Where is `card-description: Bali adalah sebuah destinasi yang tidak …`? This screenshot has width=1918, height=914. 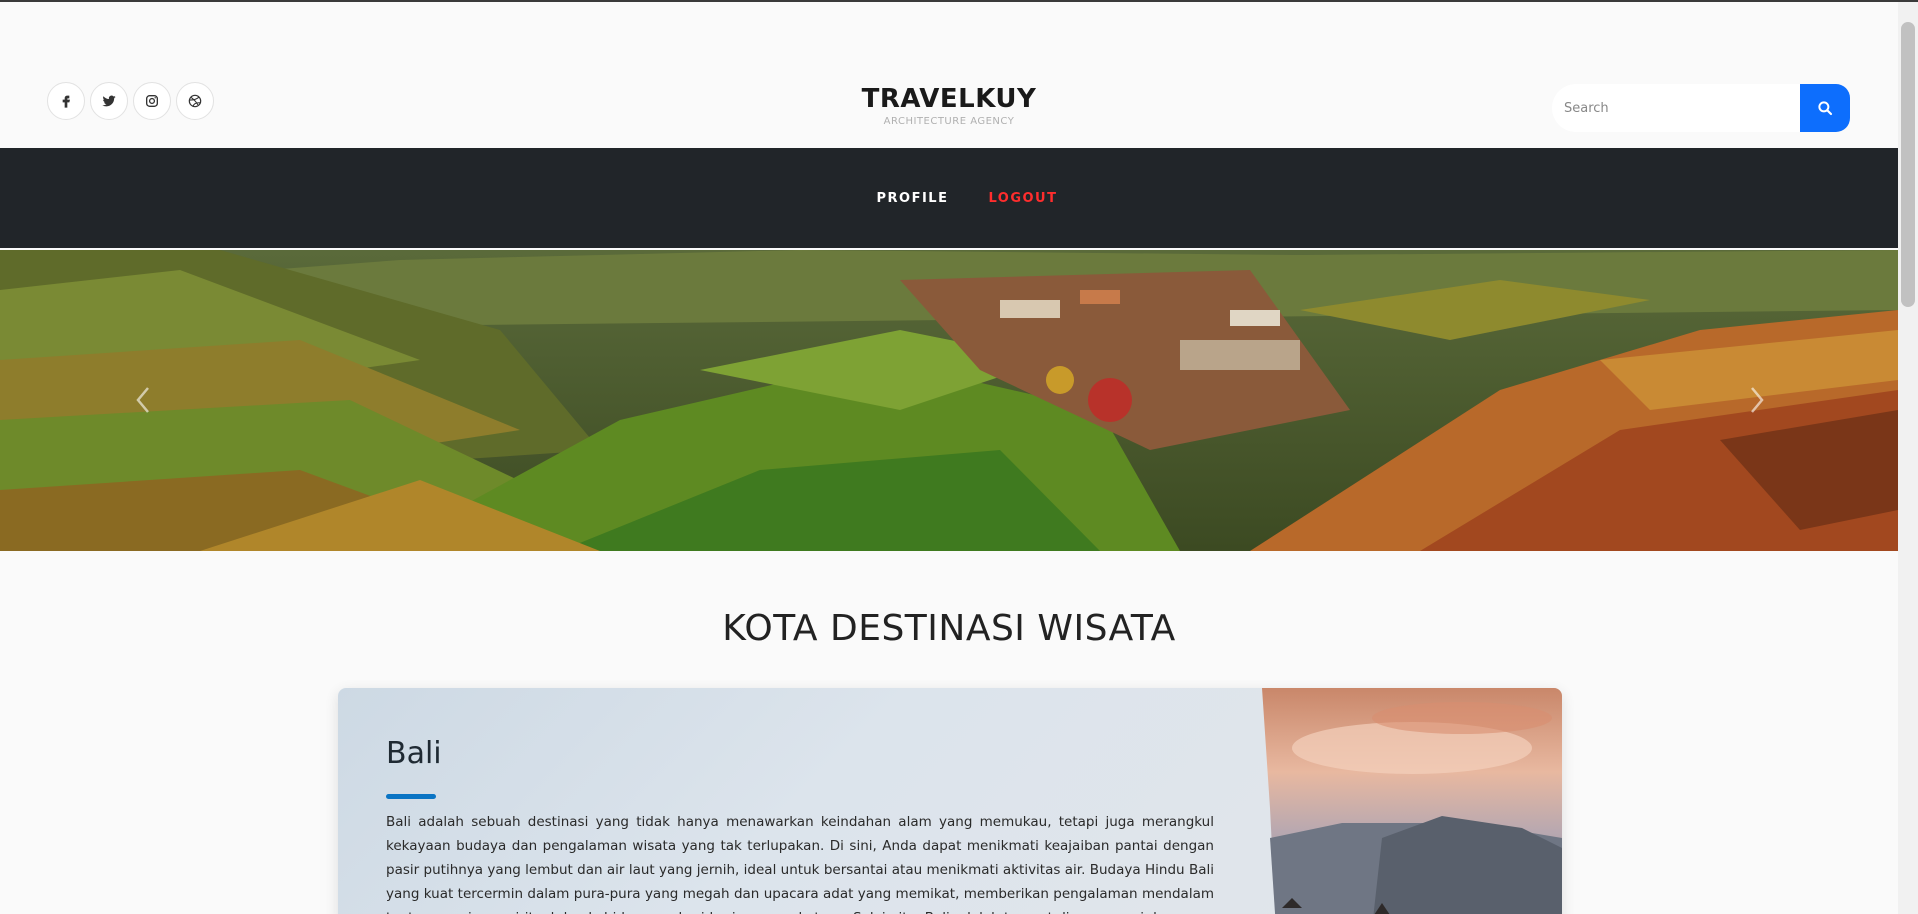 card-description: Bali adalah sebuah destinasi yang tidak … is located at coordinates (800, 864).